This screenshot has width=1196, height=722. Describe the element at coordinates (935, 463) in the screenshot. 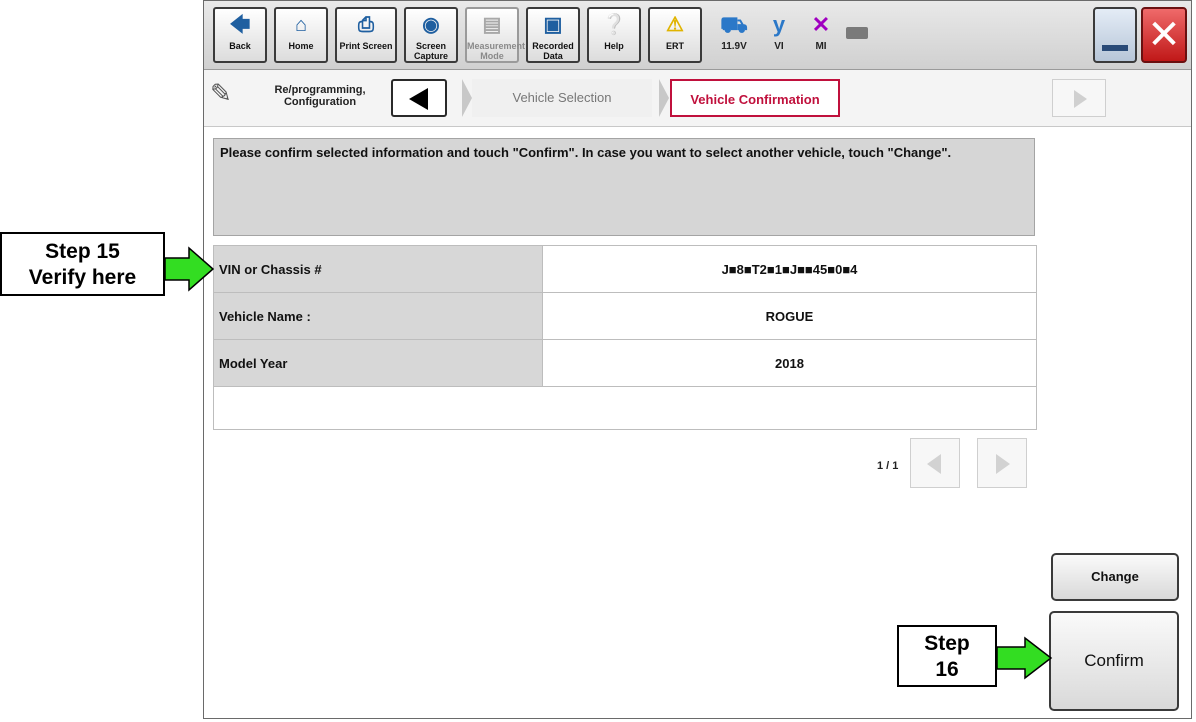

I see `page-prev-button` at that location.